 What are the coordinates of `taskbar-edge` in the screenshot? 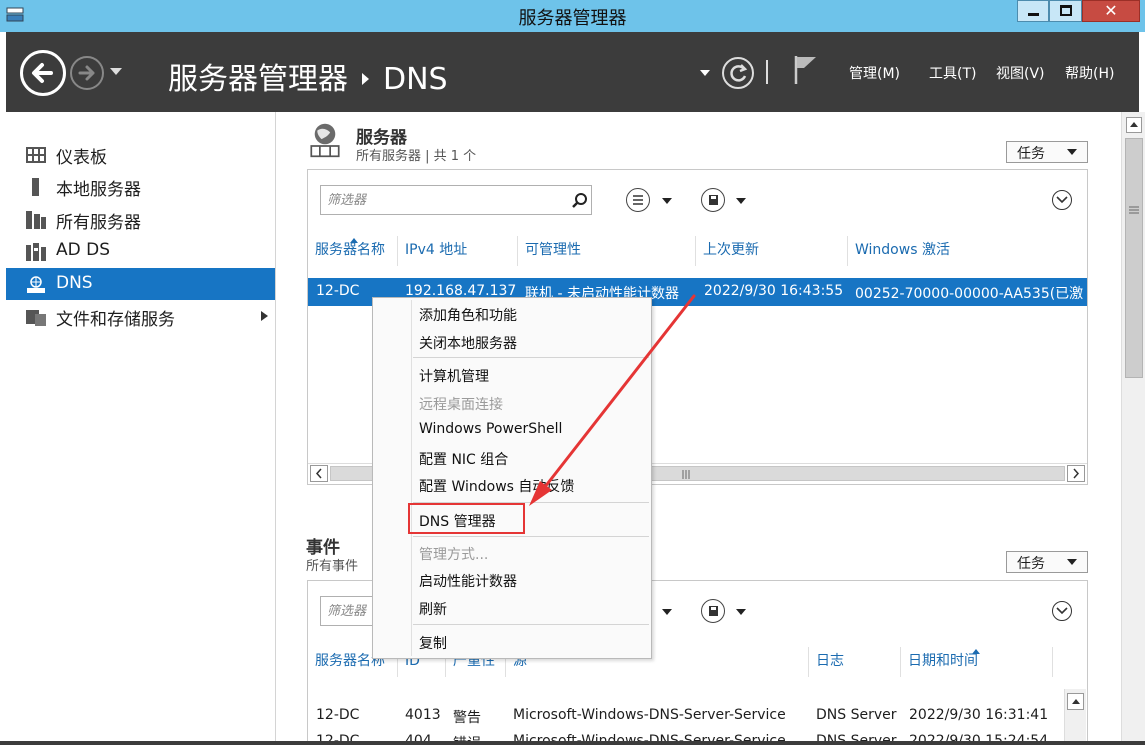 It's located at (572, 743).